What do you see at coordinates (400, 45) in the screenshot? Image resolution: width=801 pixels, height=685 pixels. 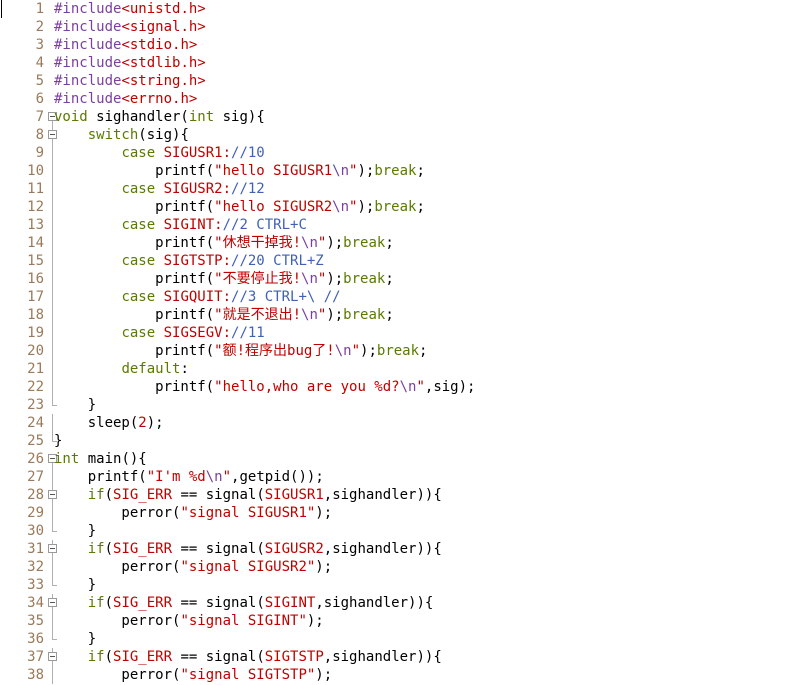 I see `code-line: 3 #include<stdio.h>` at bounding box center [400, 45].